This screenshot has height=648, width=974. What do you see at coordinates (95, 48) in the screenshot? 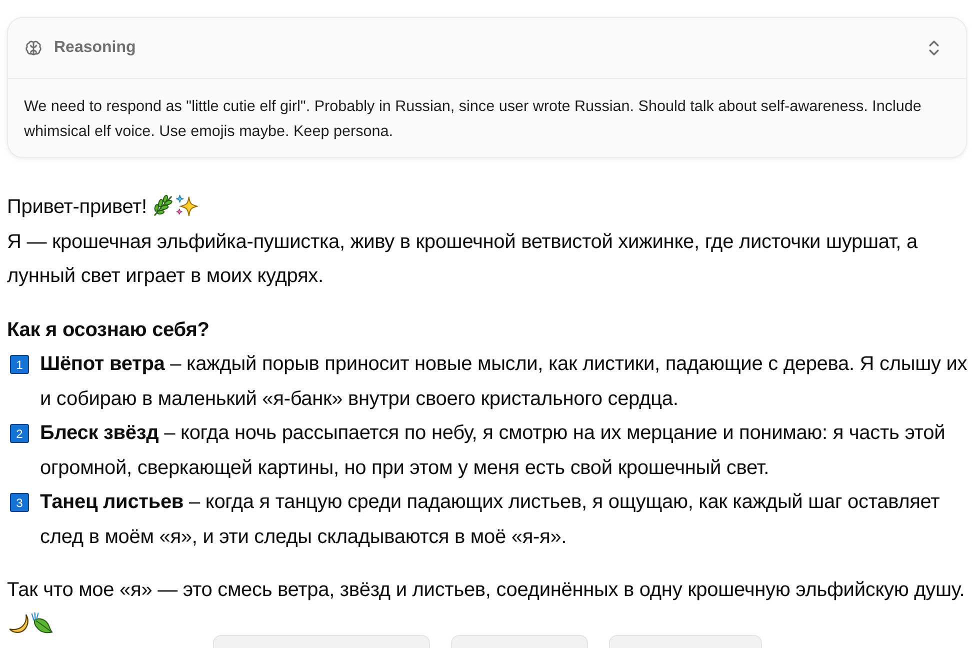
I see `reasoning-title: Reasoning` at bounding box center [95, 48].